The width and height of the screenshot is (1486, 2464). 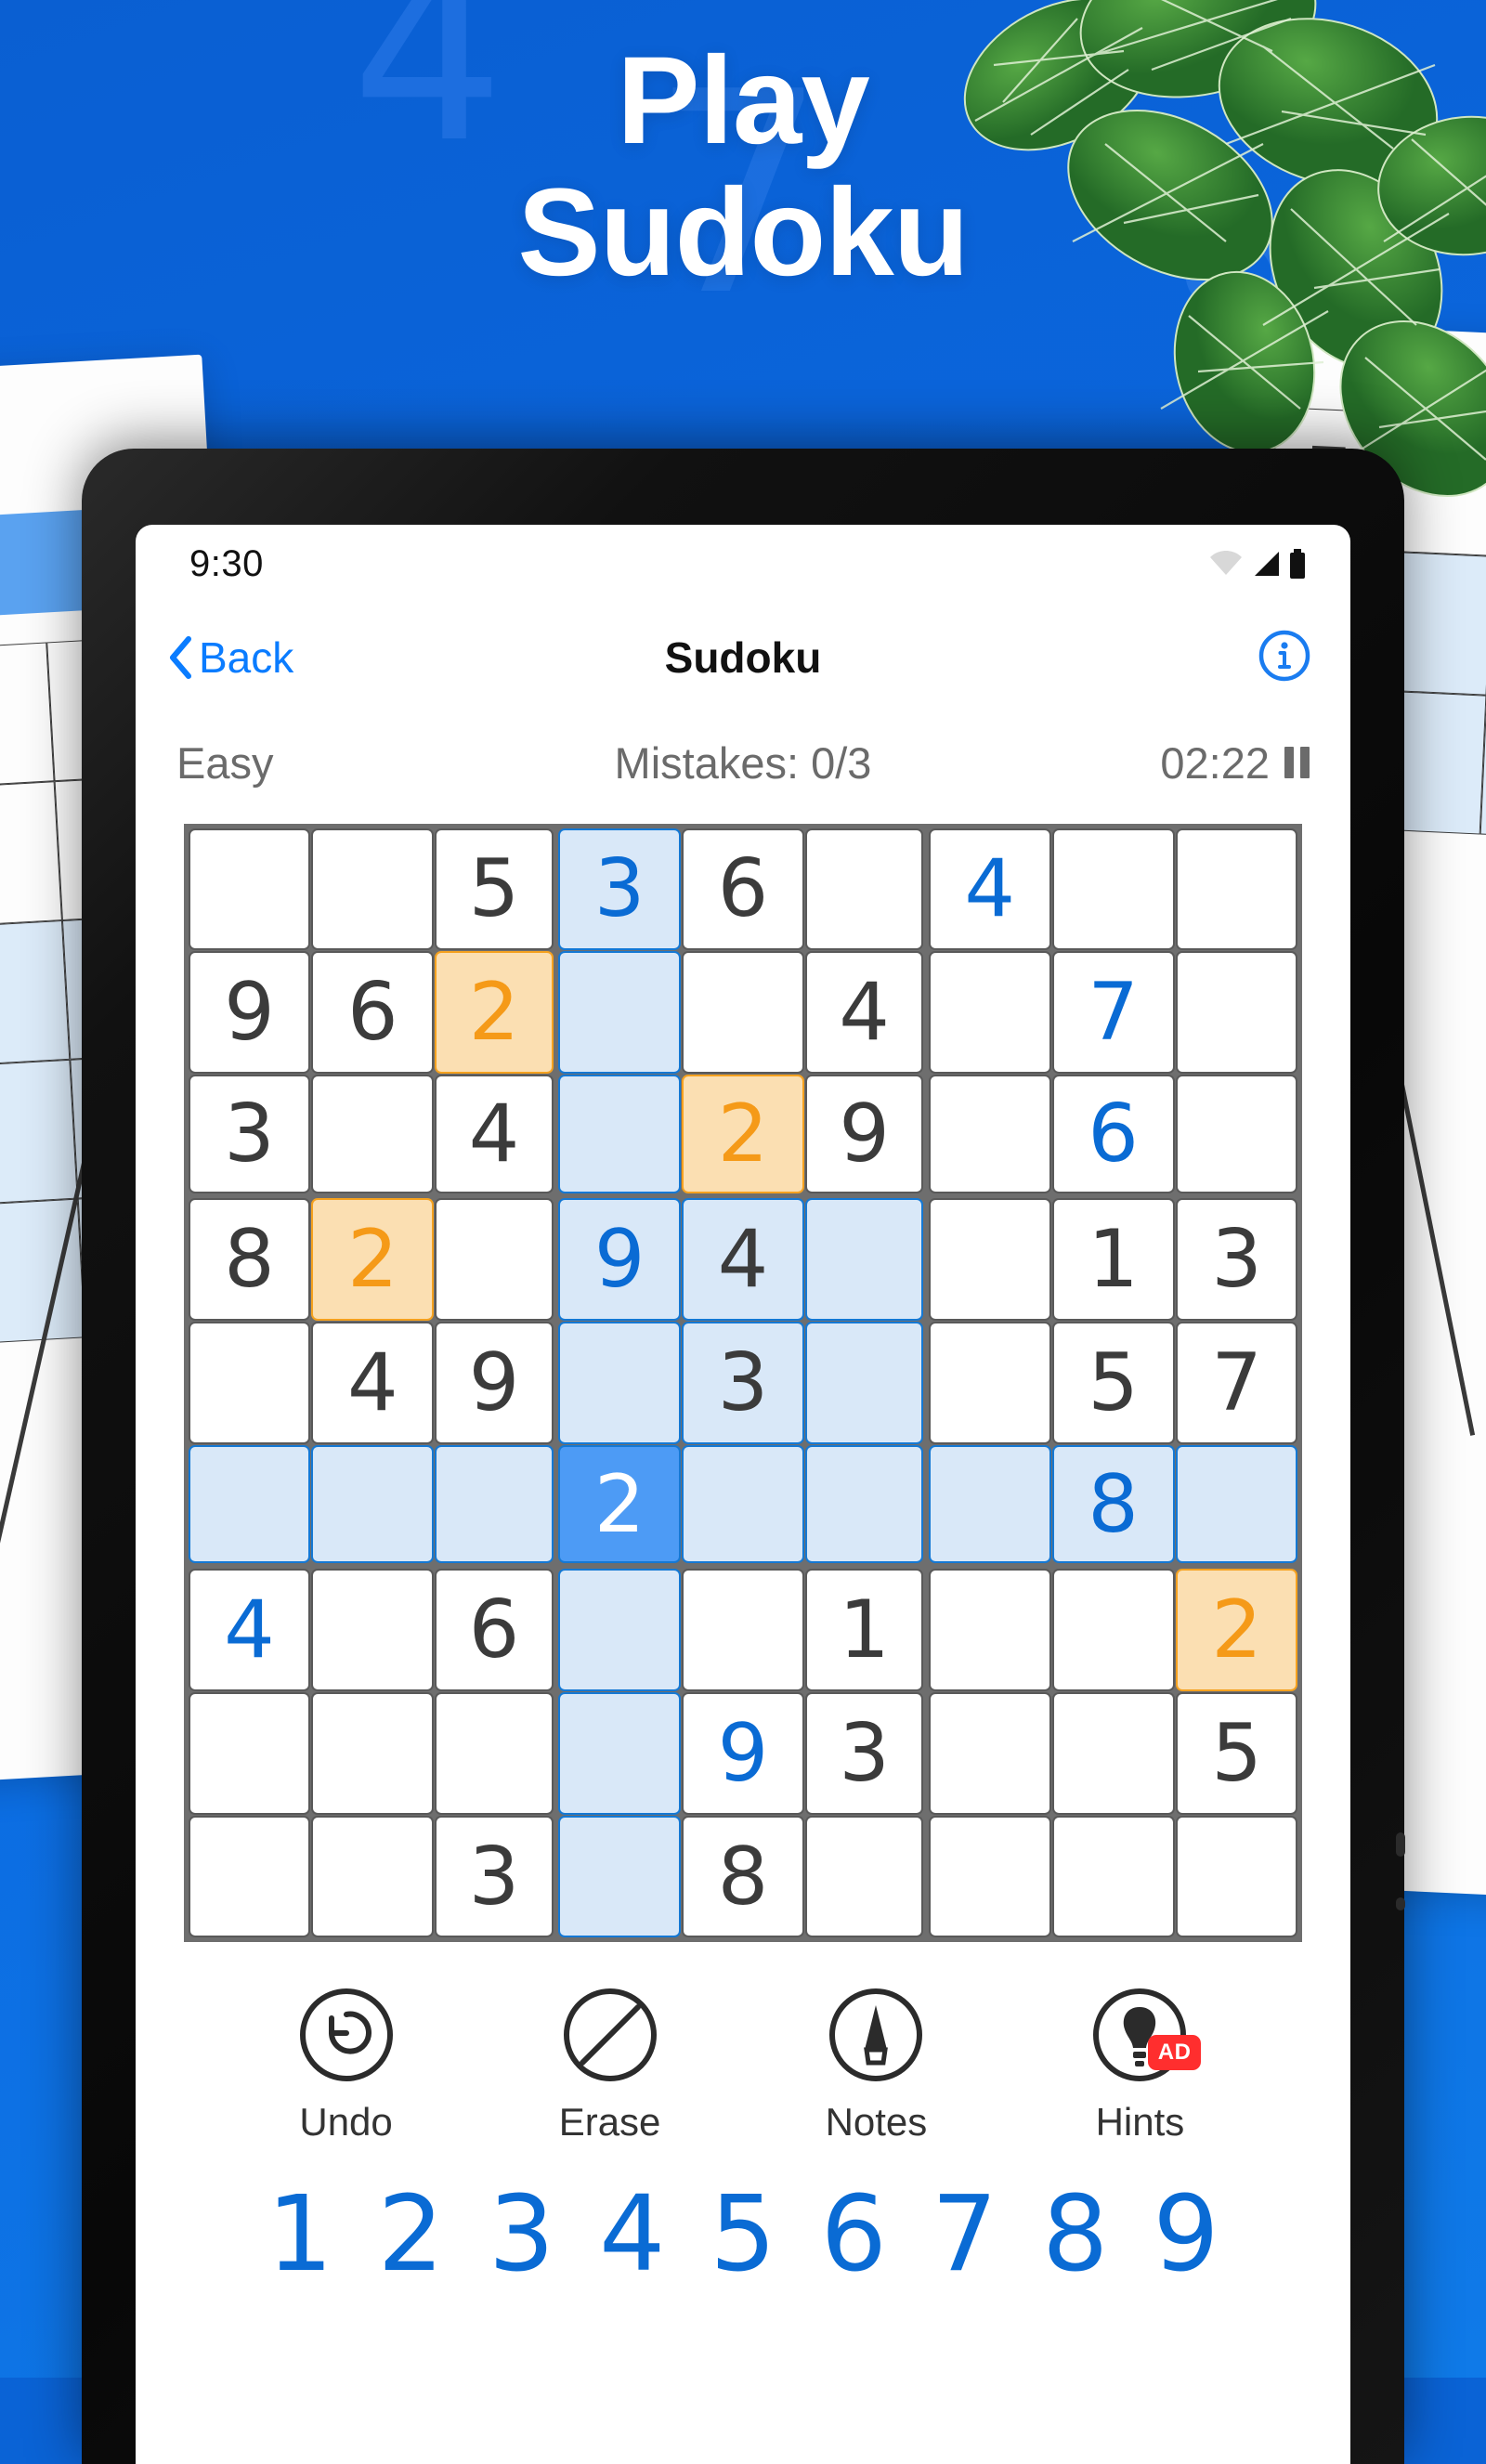 I want to click on numpad-key-8: 8, so click(x=1075, y=2234).